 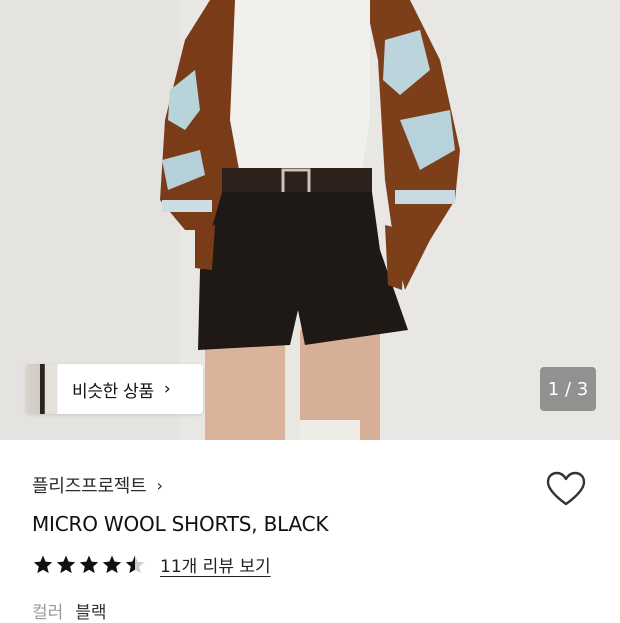 I want to click on wishlist-button, so click(x=566, y=489).